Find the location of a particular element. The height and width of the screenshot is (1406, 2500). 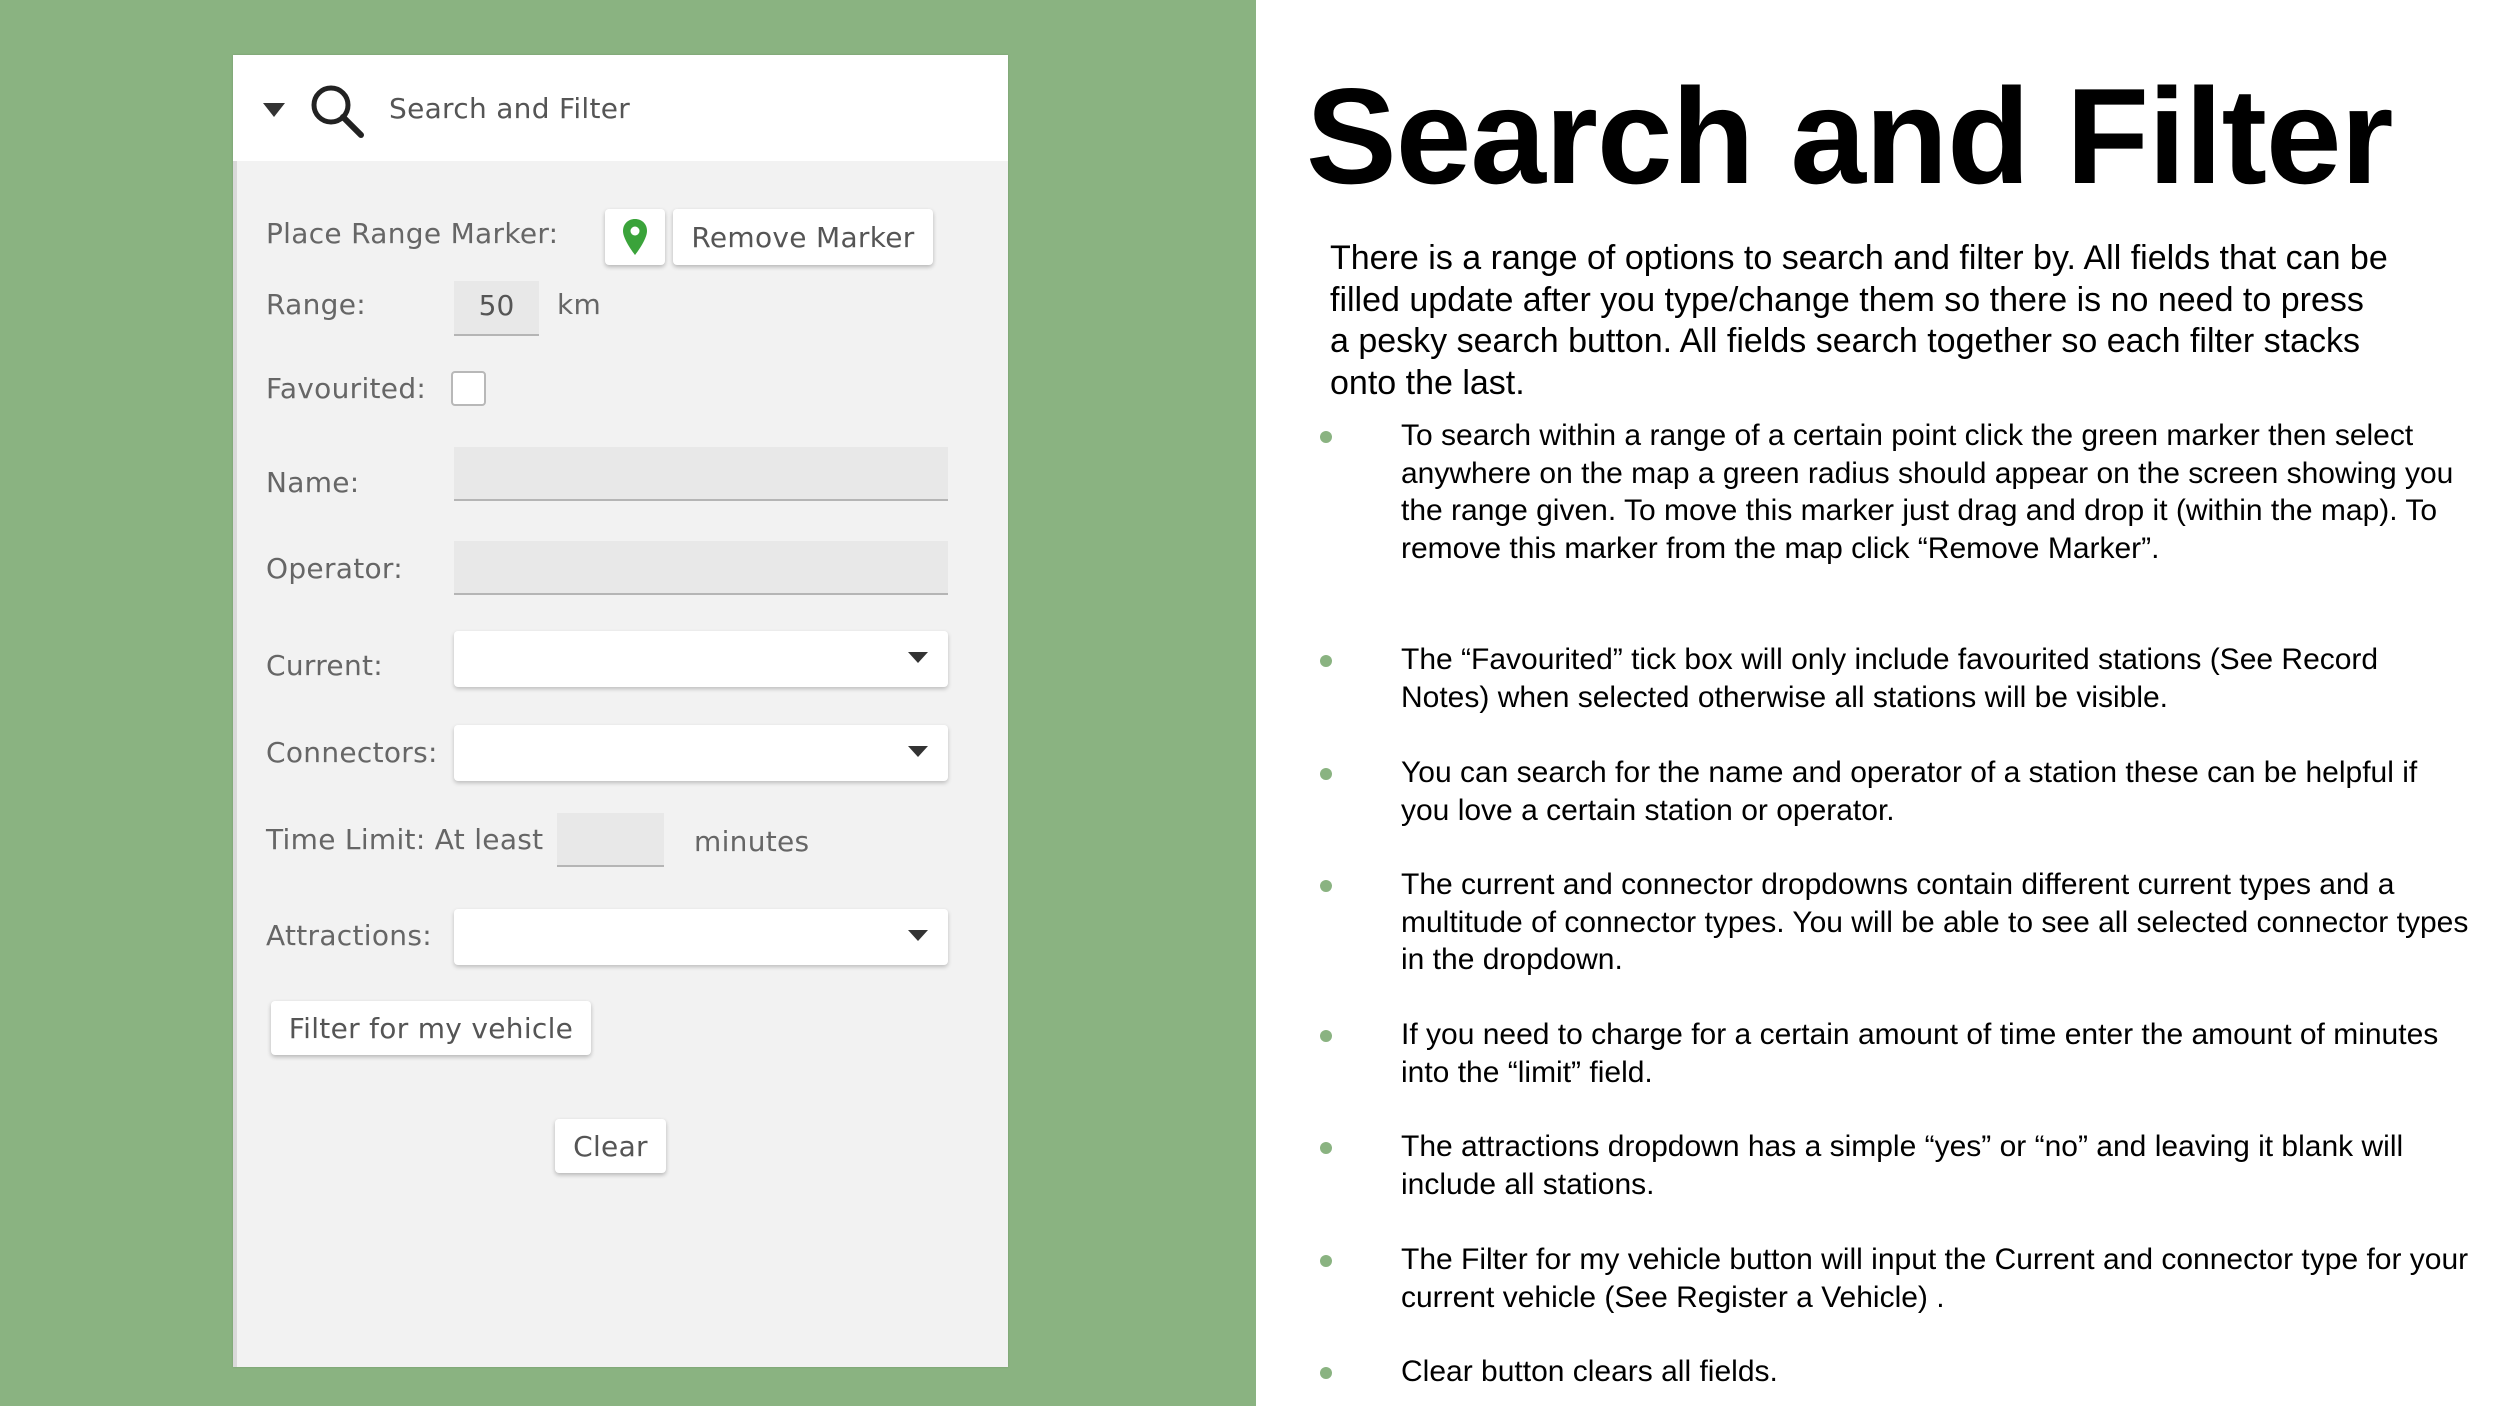

time-limit-label: Time Limit: At least is located at coordinates (405, 839).